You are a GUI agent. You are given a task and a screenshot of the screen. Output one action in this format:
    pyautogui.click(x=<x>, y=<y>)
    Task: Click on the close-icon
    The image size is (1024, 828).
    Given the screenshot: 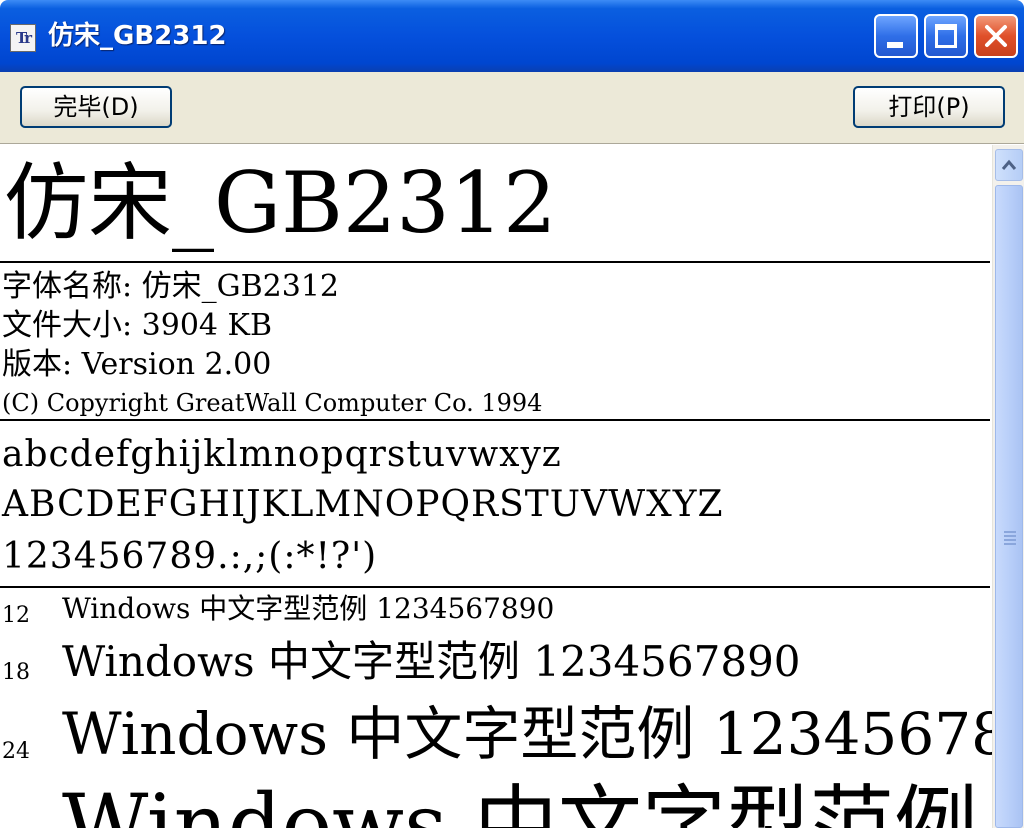 What is the action you would take?
    pyautogui.click(x=996, y=36)
    